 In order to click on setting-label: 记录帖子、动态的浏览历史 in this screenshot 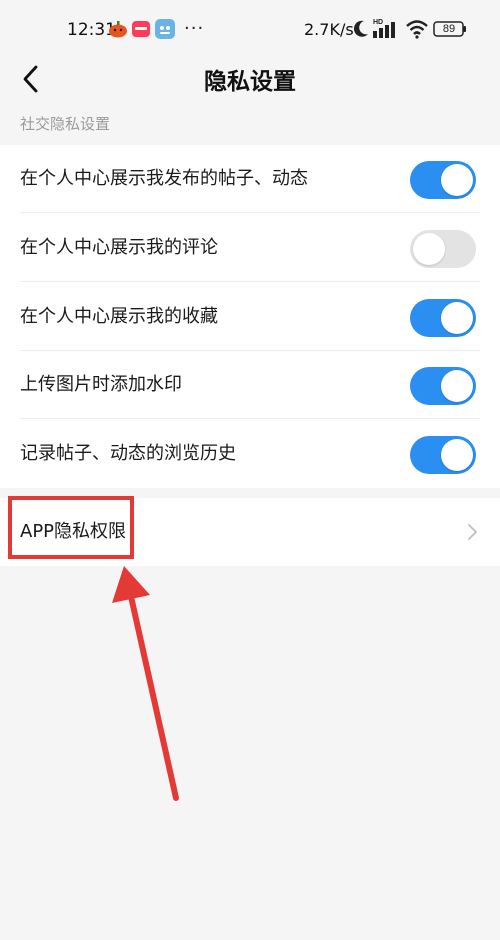, I will do `click(128, 453)`.